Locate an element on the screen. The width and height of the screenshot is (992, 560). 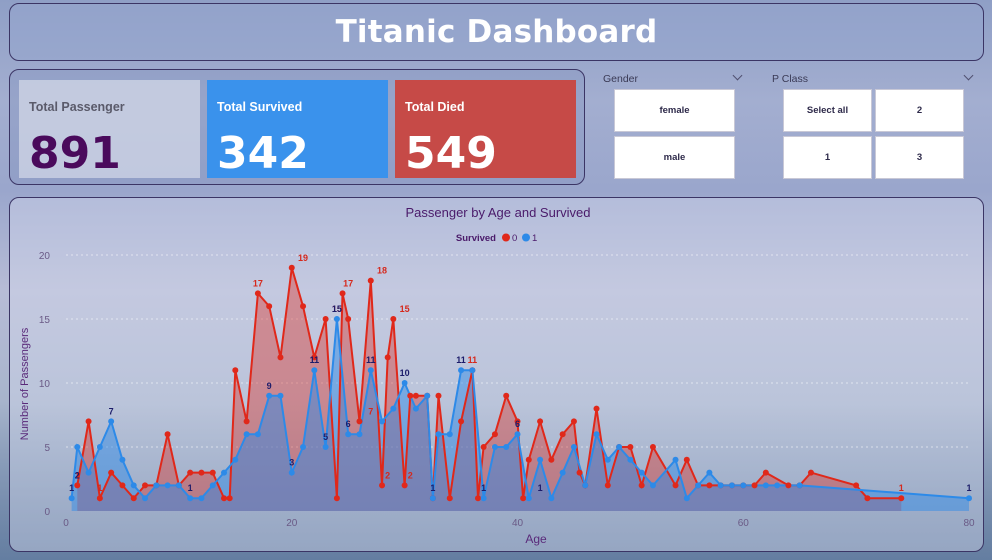
series-1-data-label: 2 is located at coordinates (77, 475).